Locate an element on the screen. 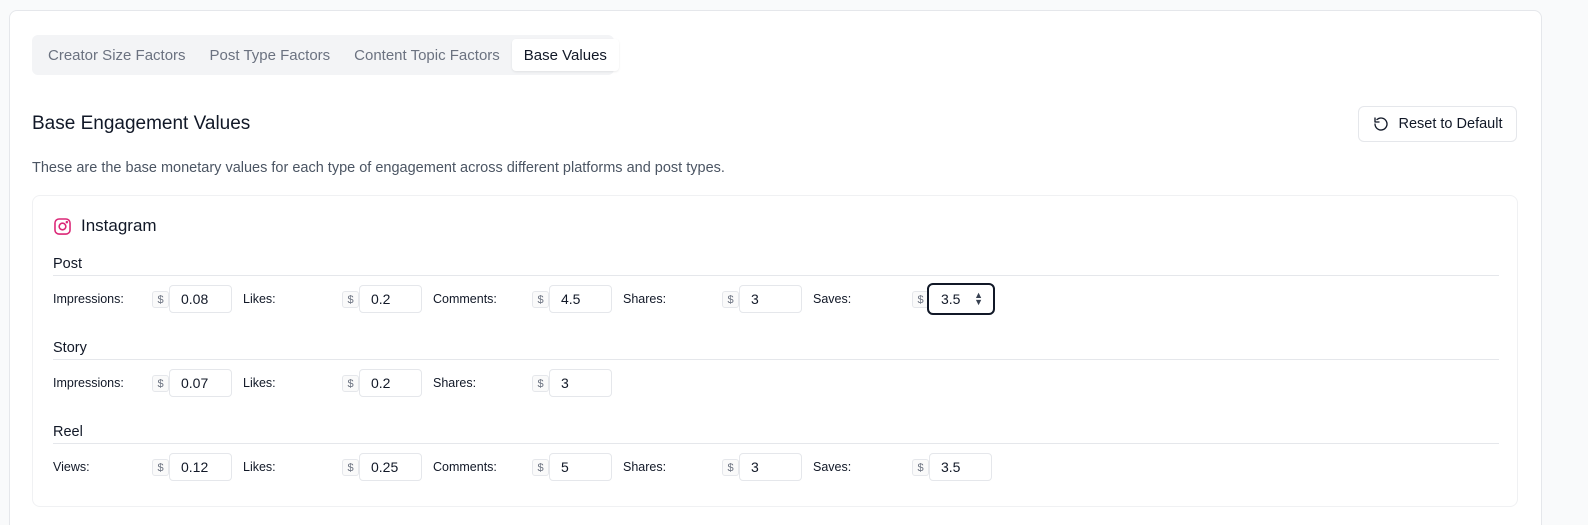 This screenshot has width=1588, height=525. section-title: Base Engagement Values is located at coordinates (141, 123).